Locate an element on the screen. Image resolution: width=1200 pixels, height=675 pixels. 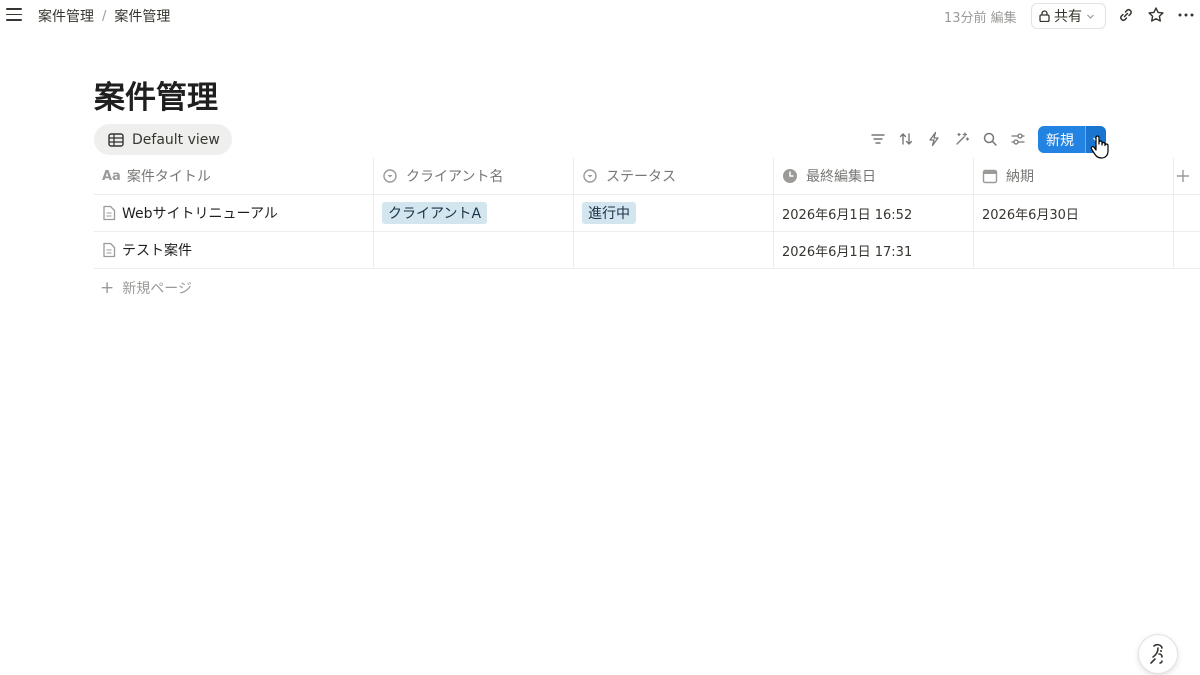
view-tab-label: Default view is located at coordinates (176, 139).